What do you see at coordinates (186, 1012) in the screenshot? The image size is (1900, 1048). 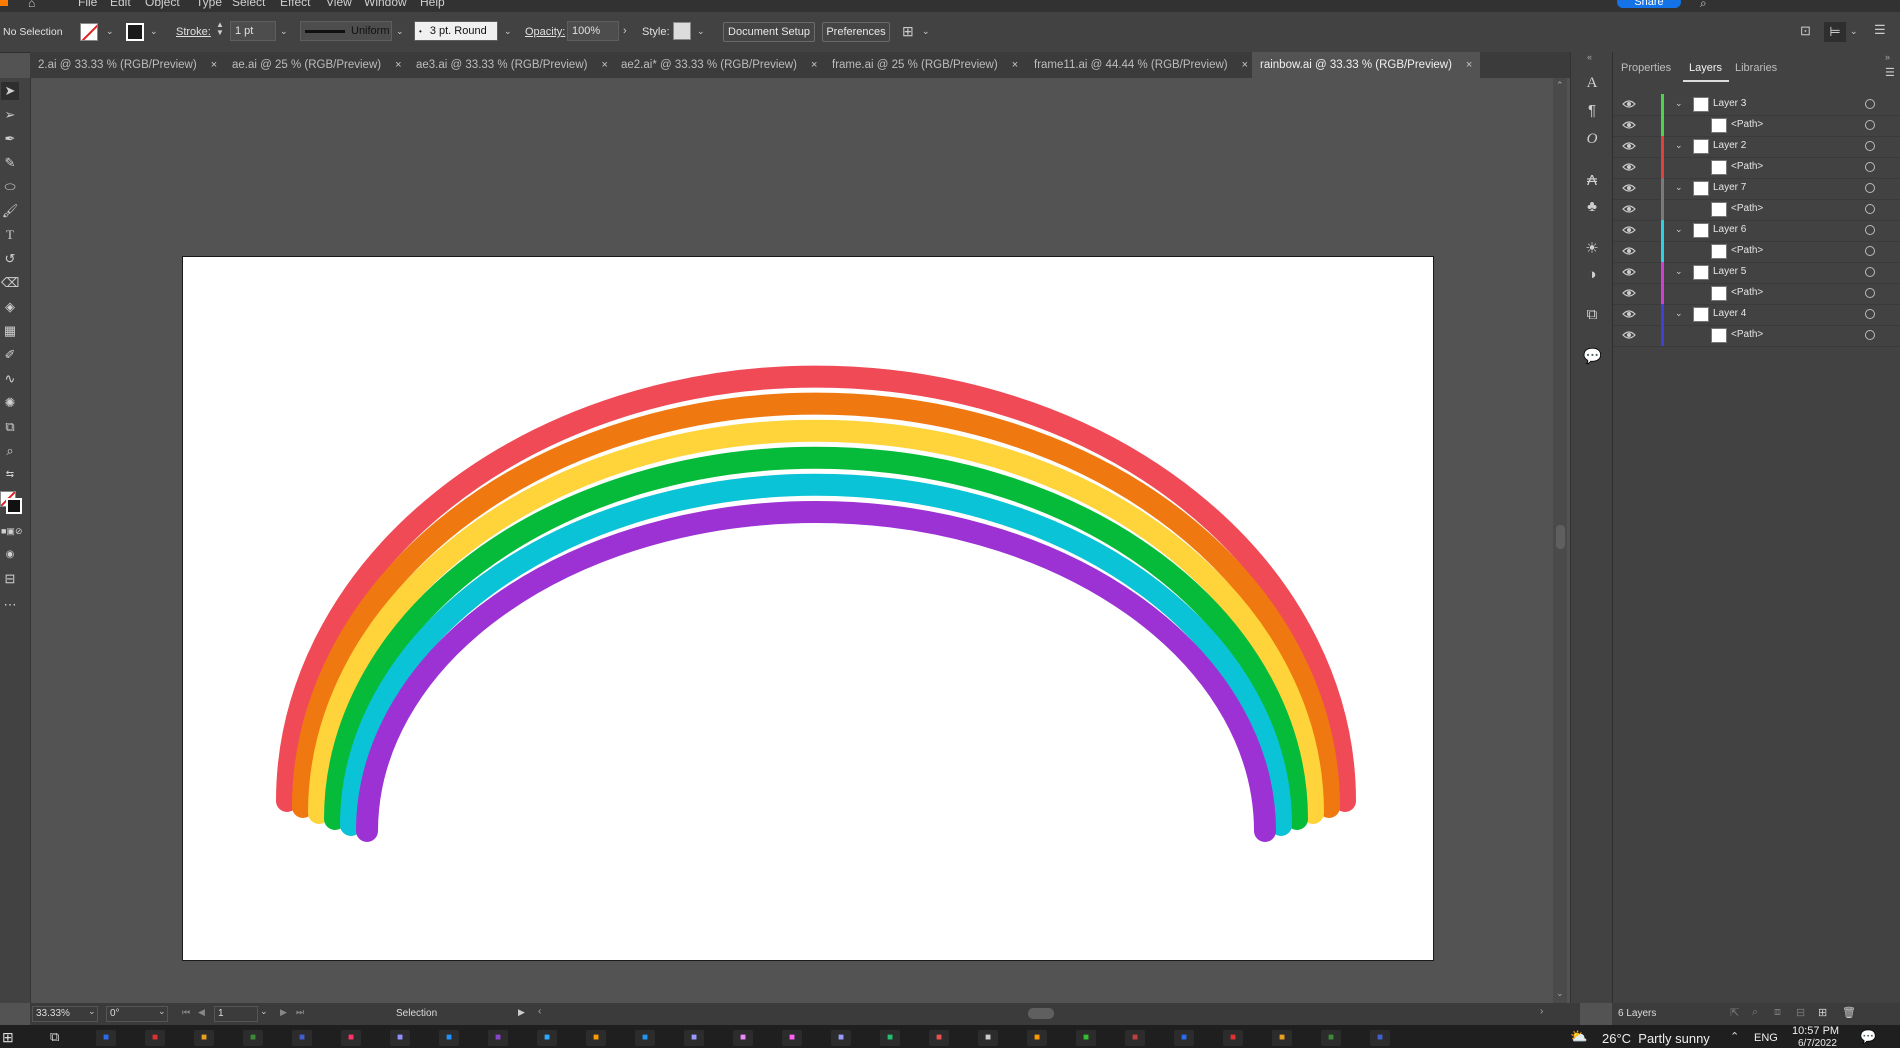 I see `first-artboard-icon: ⏮` at bounding box center [186, 1012].